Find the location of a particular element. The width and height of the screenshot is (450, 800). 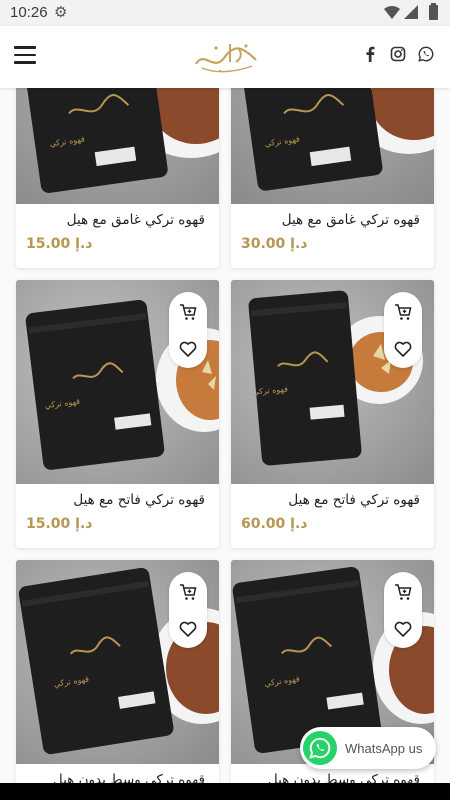

instagram-icon is located at coordinates (398, 54).